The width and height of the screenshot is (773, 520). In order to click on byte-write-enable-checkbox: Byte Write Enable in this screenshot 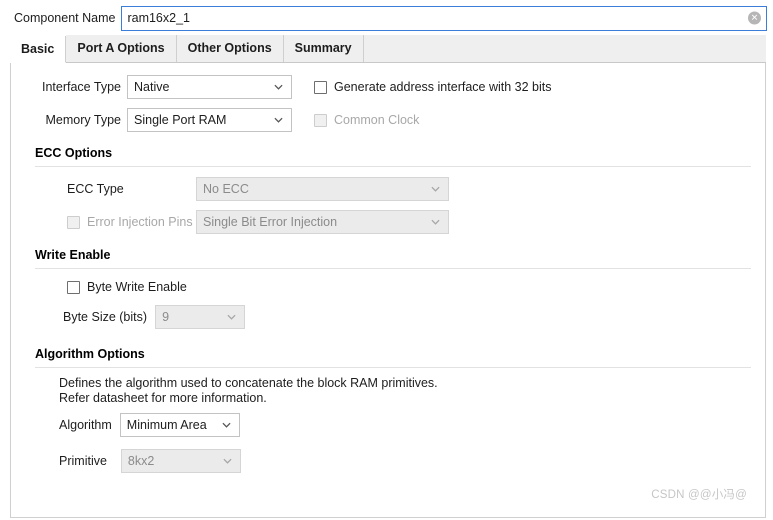, I will do `click(127, 287)`.